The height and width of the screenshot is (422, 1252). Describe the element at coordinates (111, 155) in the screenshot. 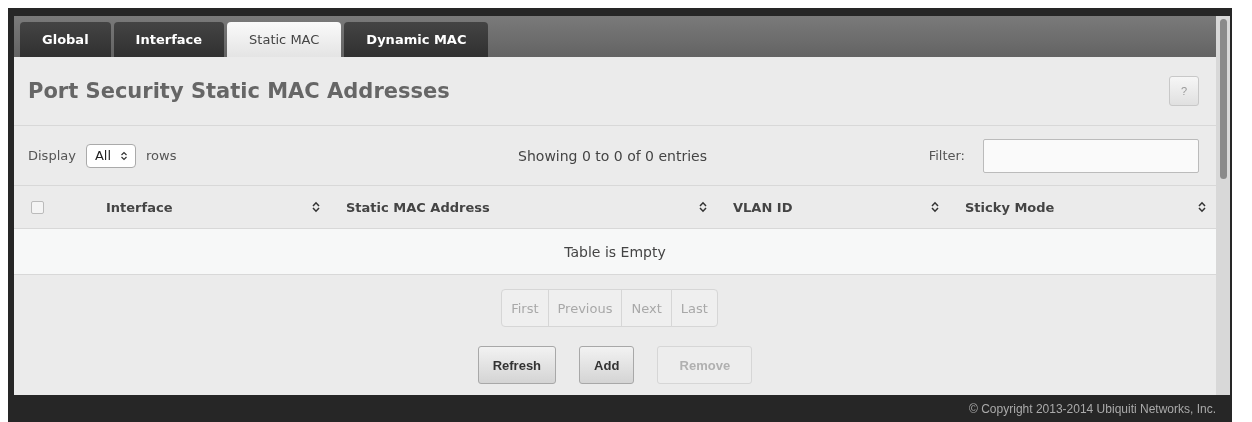

I see `rows-select: All` at that location.